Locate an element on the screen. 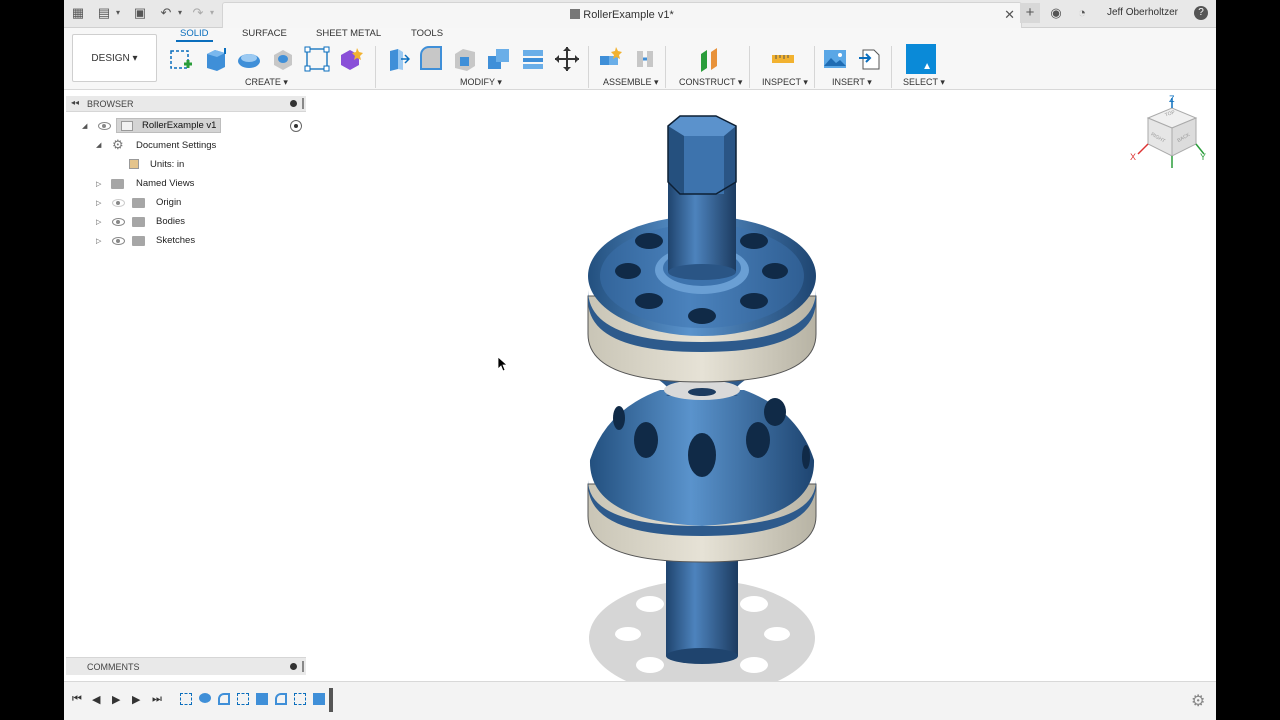  new-component-icon is located at coordinates (610, 59).